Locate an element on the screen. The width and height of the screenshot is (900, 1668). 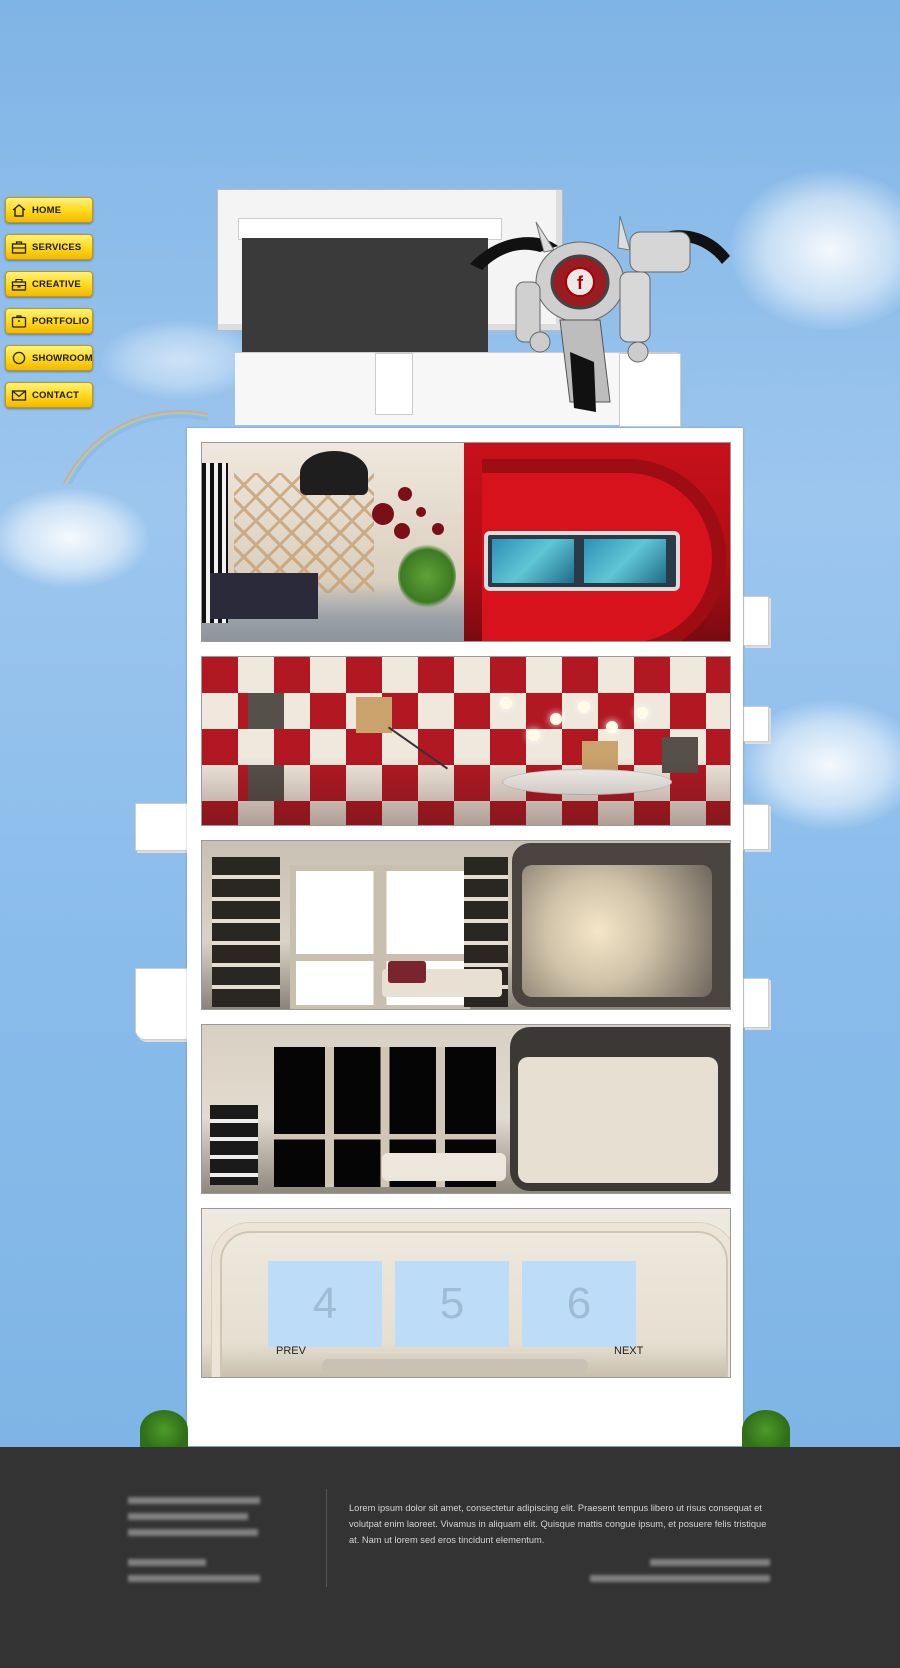
nav-showroom: SHOWROOM is located at coordinates (49, 358).